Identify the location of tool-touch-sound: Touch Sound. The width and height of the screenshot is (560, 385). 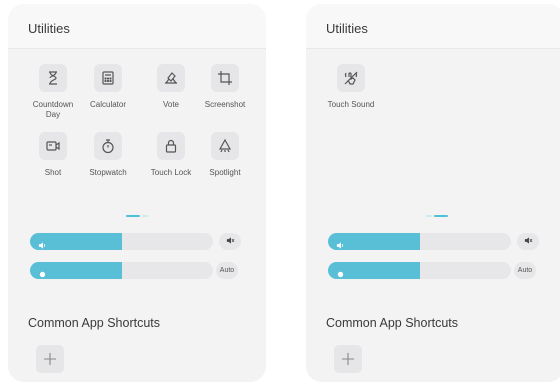
(351, 87).